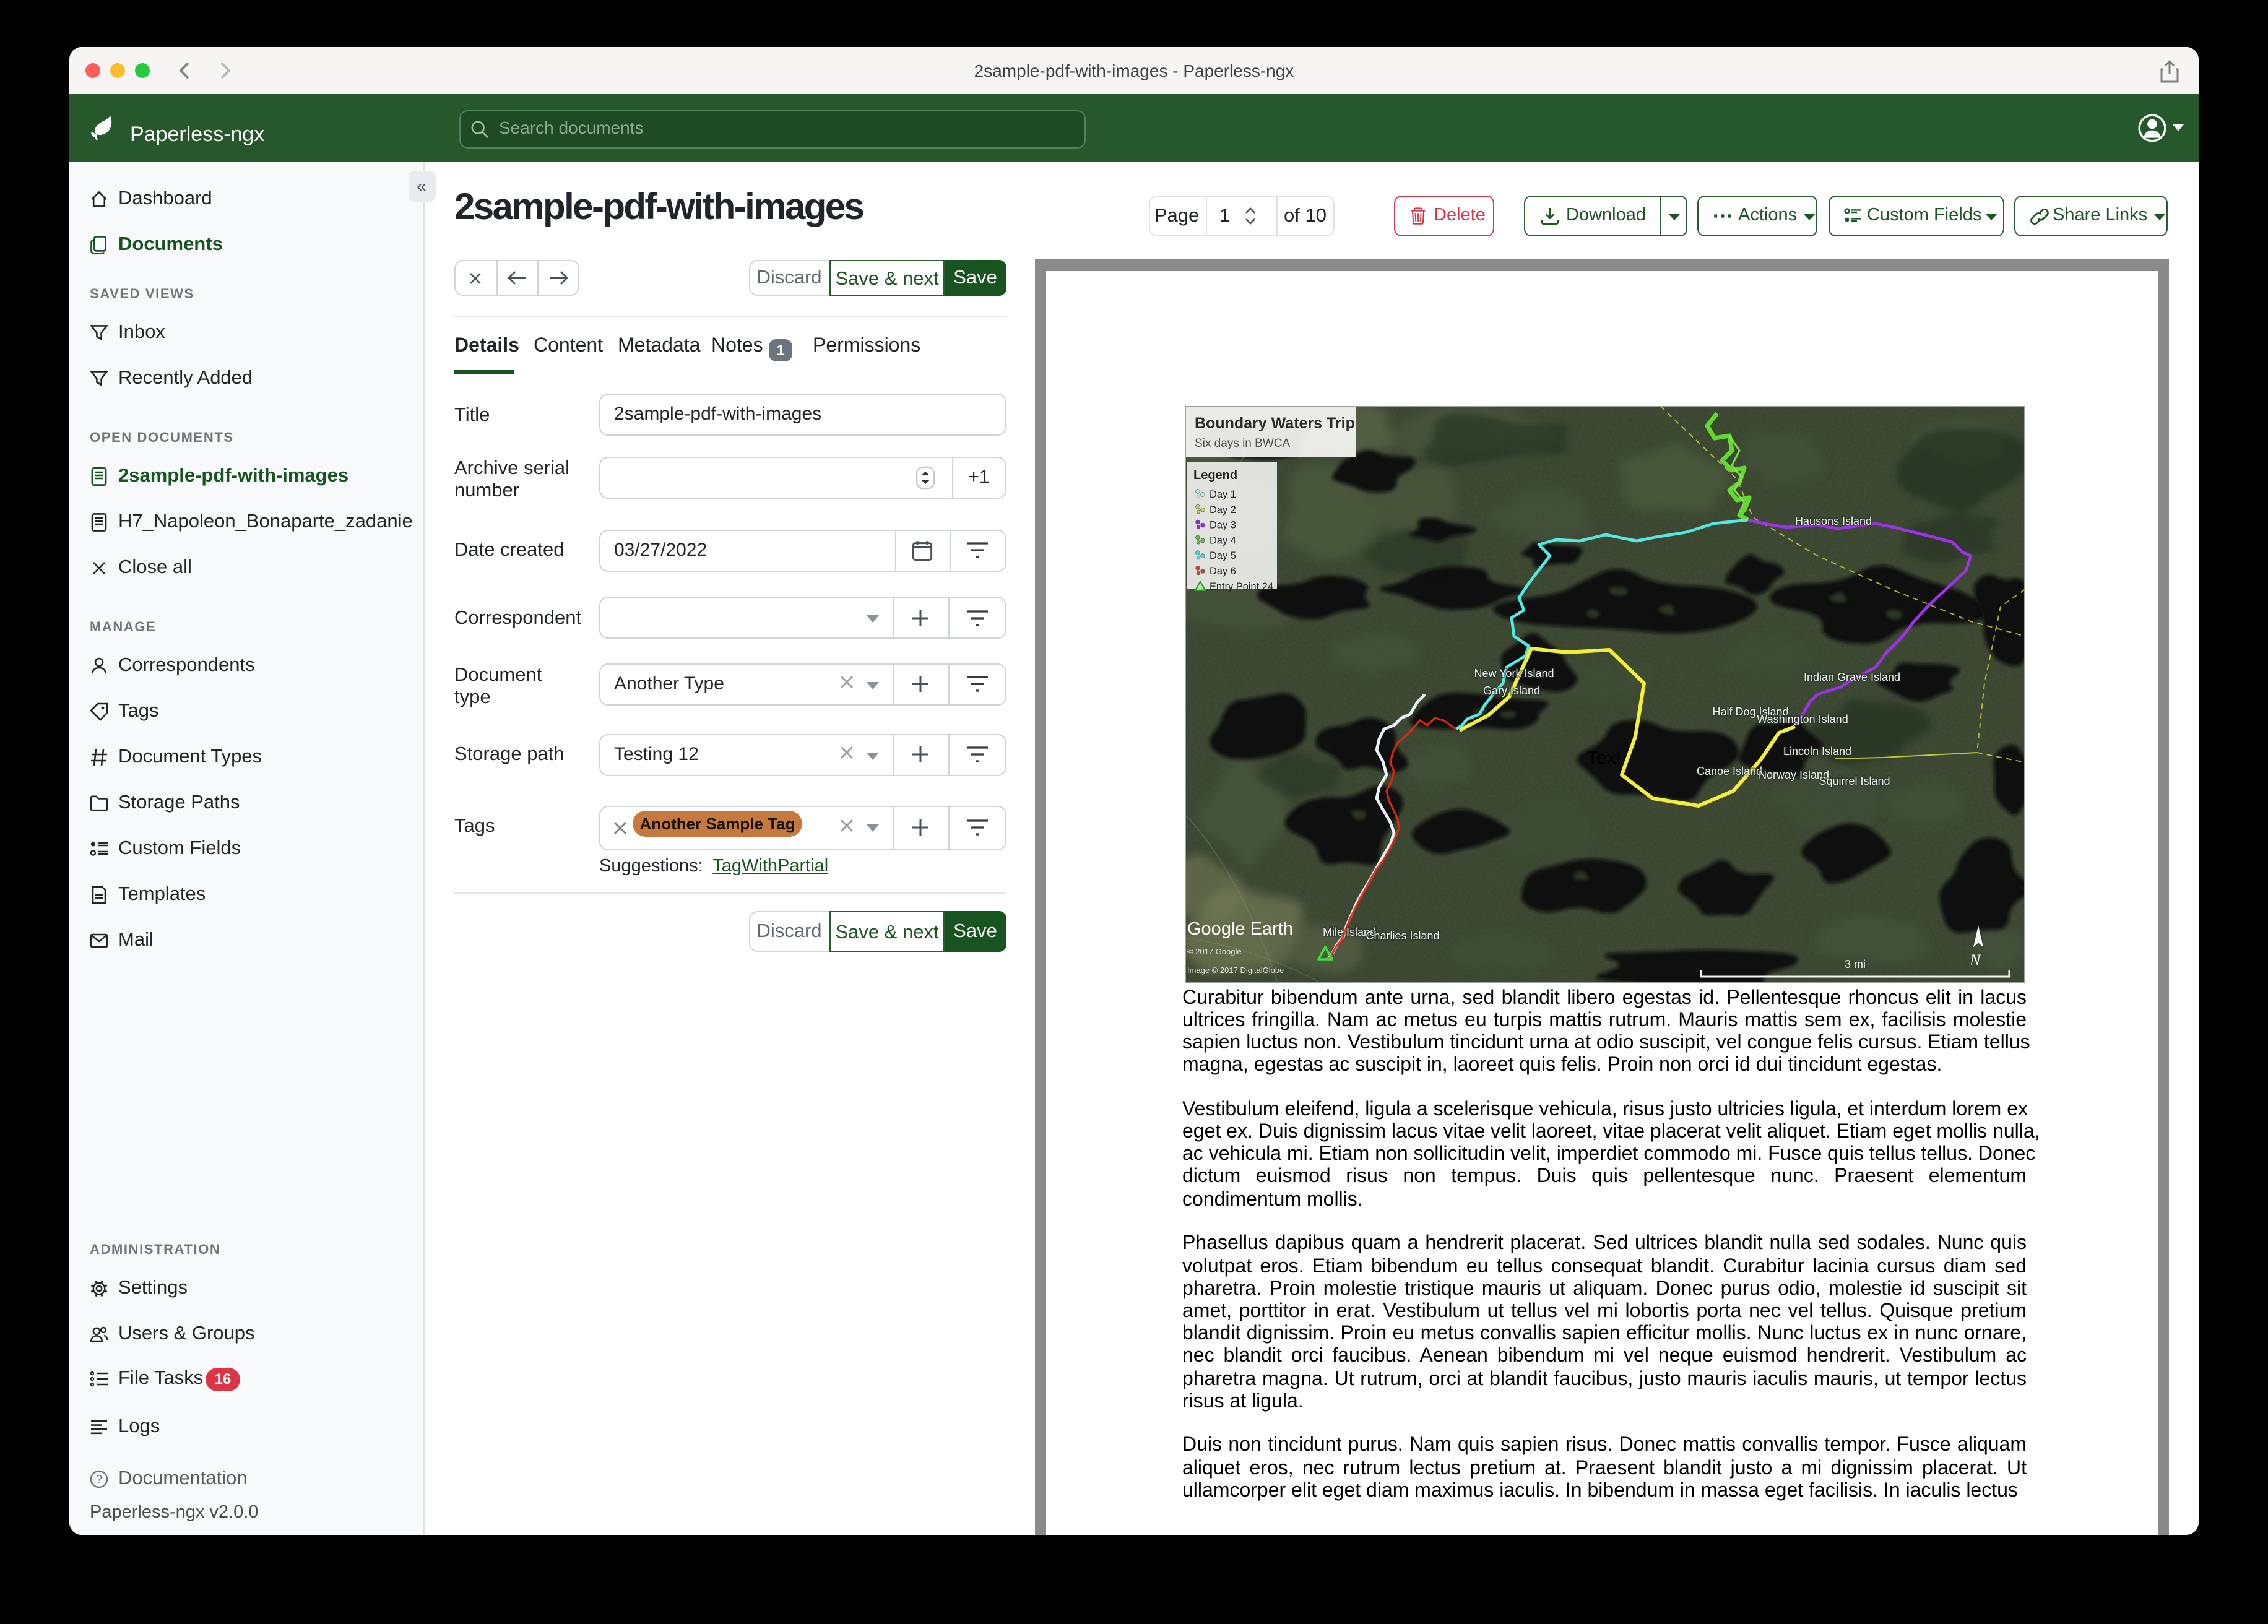  Describe the element at coordinates (1235, 970) in the screenshot. I see `svg-text: Image © 2017 DigitalGlobe` at that location.